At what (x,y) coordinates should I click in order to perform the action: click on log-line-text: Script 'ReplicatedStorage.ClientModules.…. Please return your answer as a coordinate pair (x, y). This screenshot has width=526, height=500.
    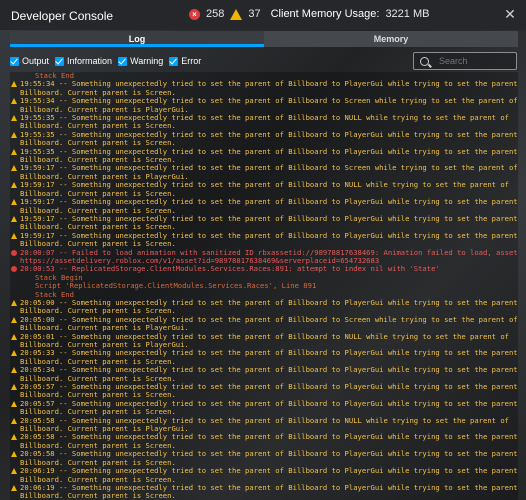
    Looking at the image, I should click on (176, 286).